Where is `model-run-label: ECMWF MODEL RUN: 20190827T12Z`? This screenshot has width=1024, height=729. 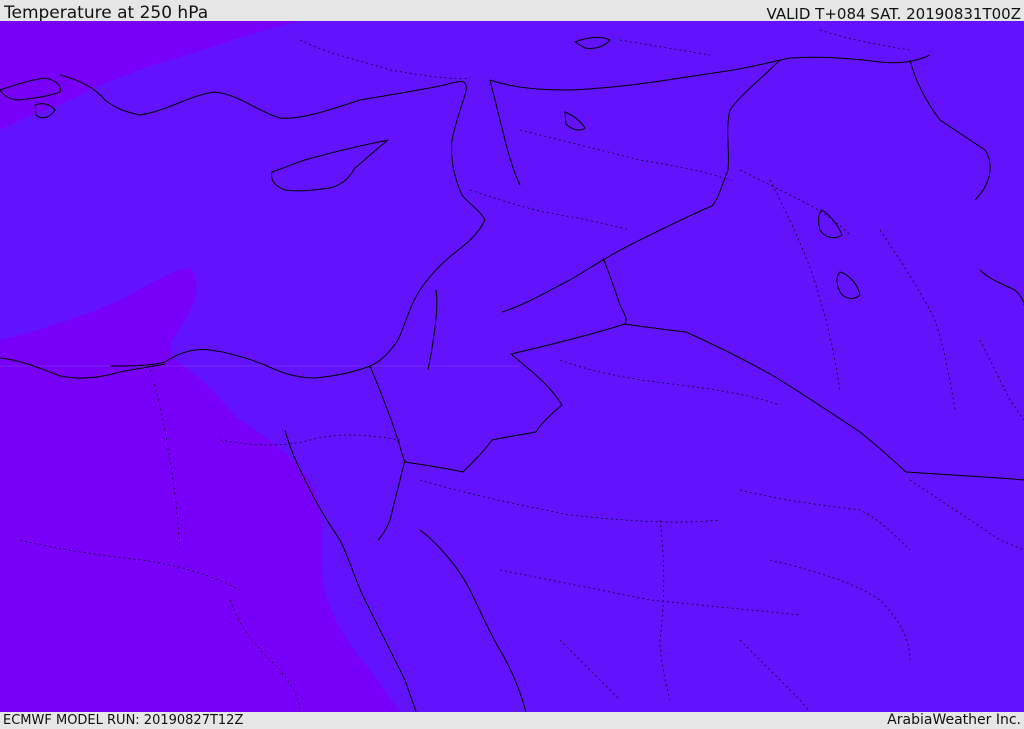
model-run-label: ECMWF MODEL RUN: 20190827T12Z is located at coordinates (123, 720).